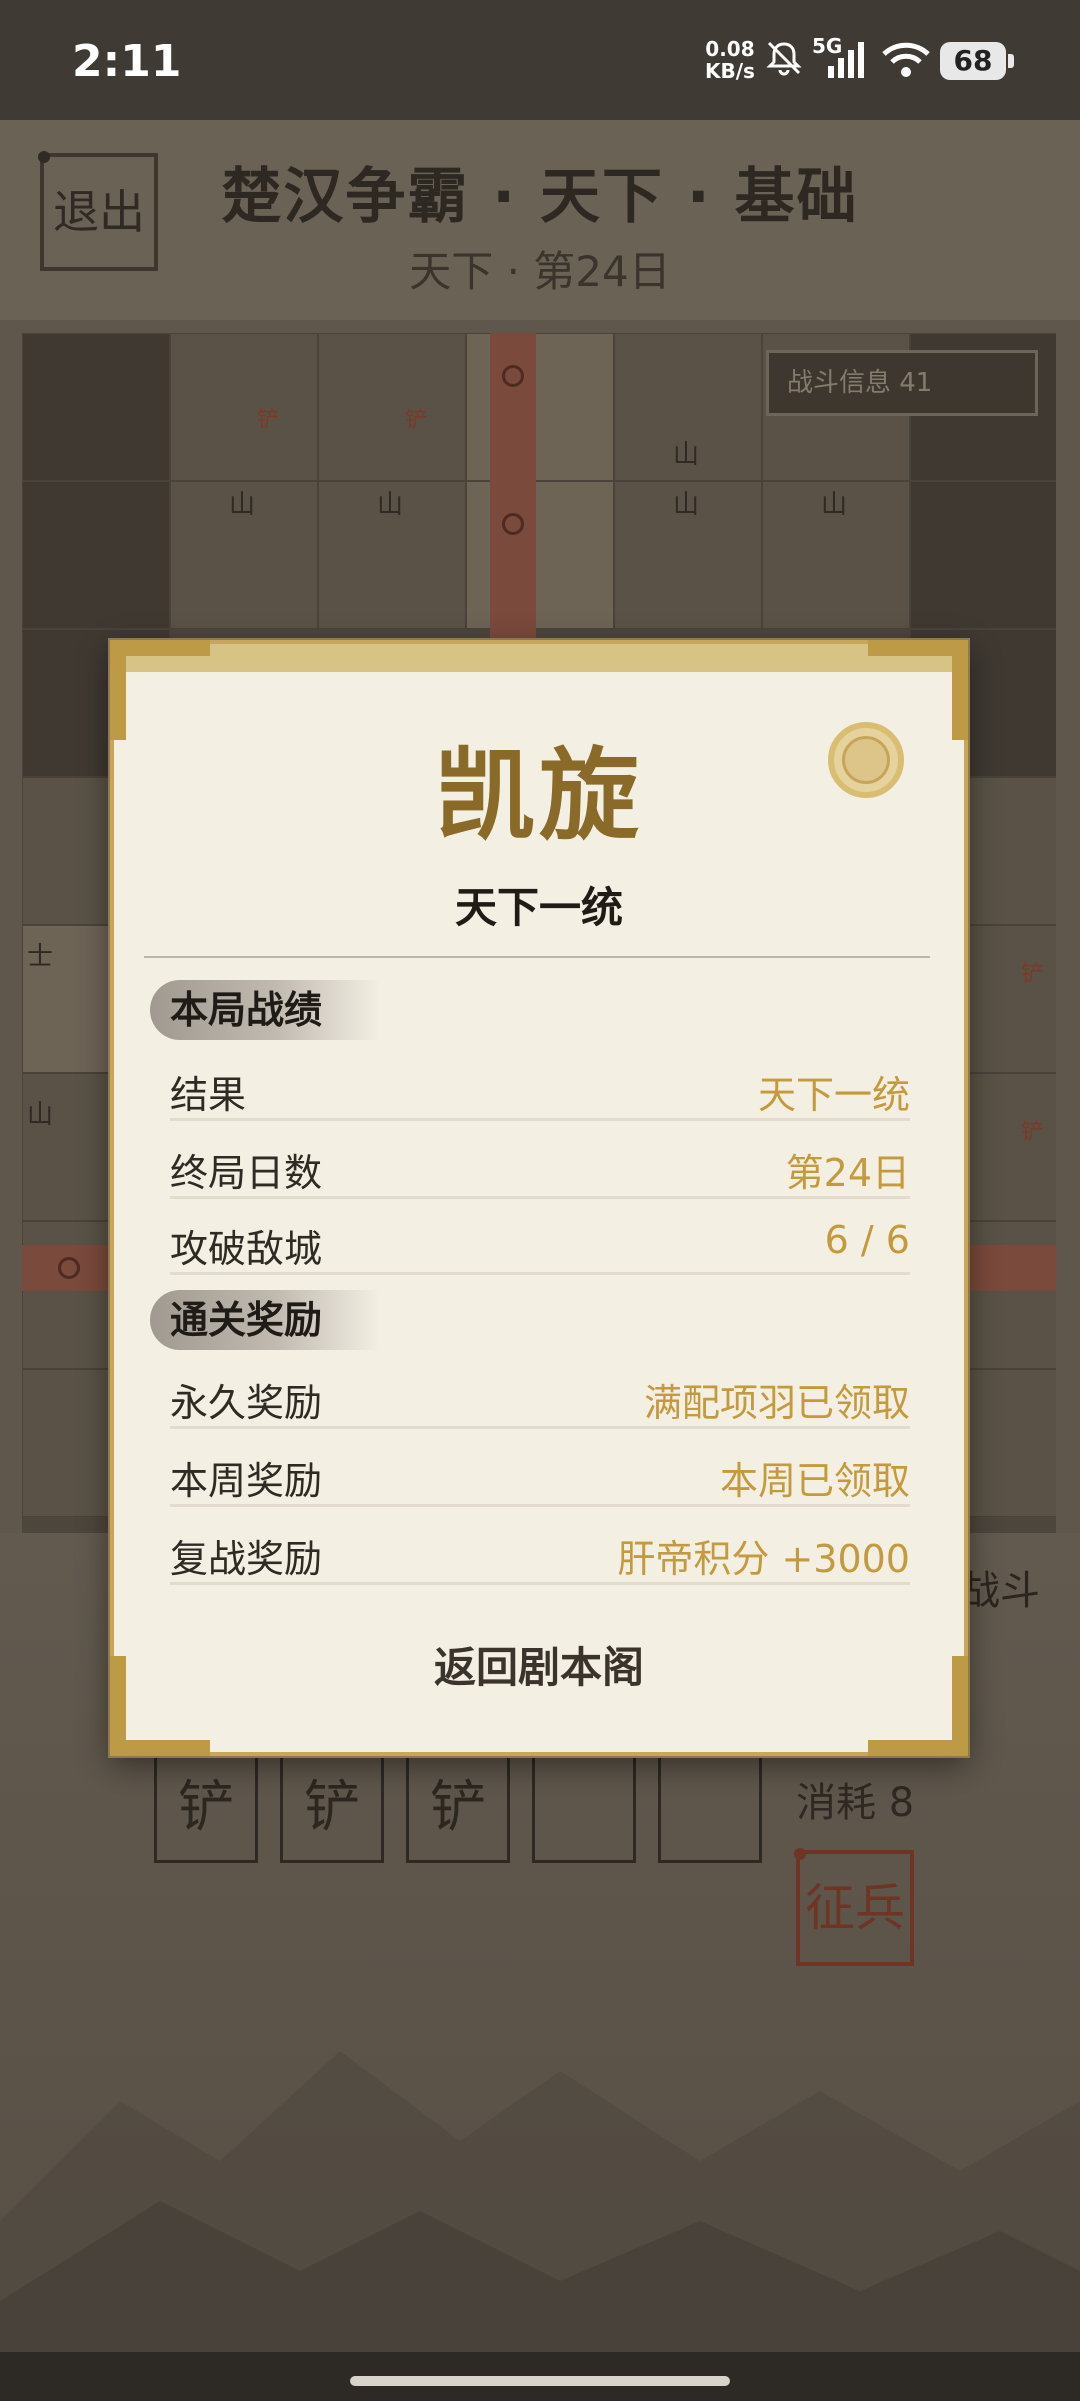 The image size is (1080, 2401). Describe the element at coordinates (902, 383) in the screenshot. I see `battle-info-panel: 战斗信息 41` at that location.